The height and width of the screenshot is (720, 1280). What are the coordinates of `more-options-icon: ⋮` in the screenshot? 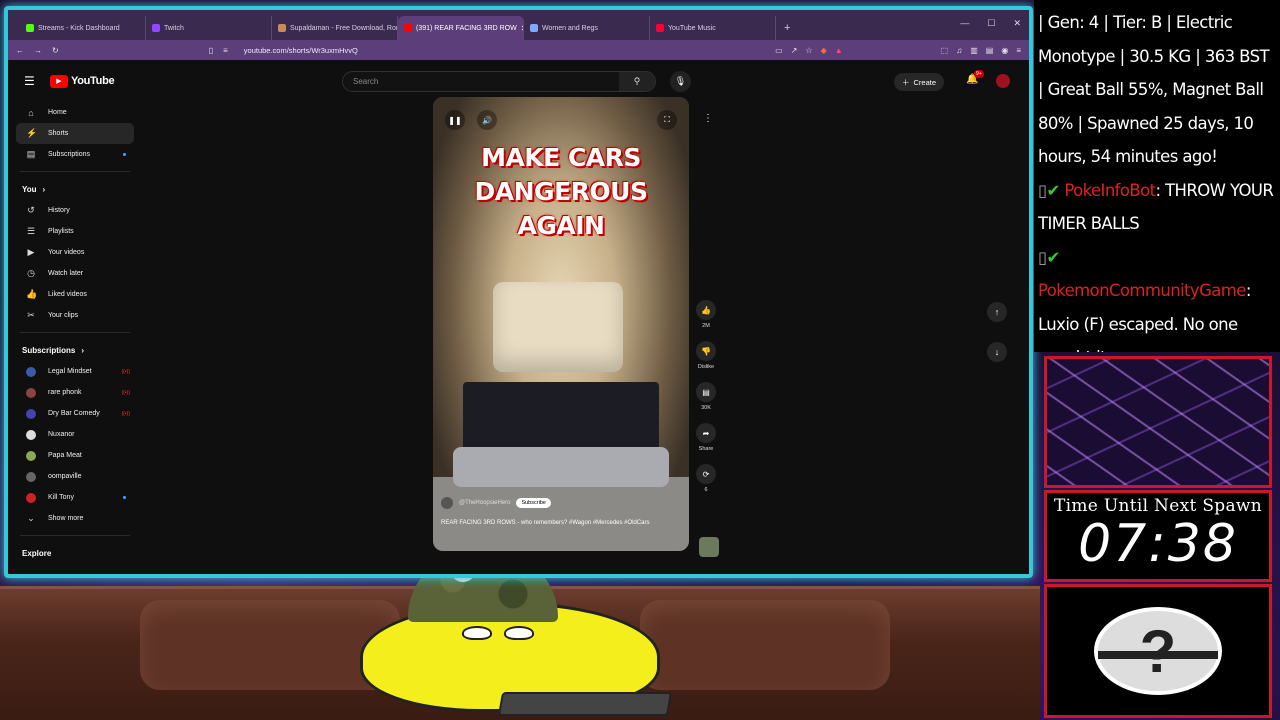 It's located at (708, 118).